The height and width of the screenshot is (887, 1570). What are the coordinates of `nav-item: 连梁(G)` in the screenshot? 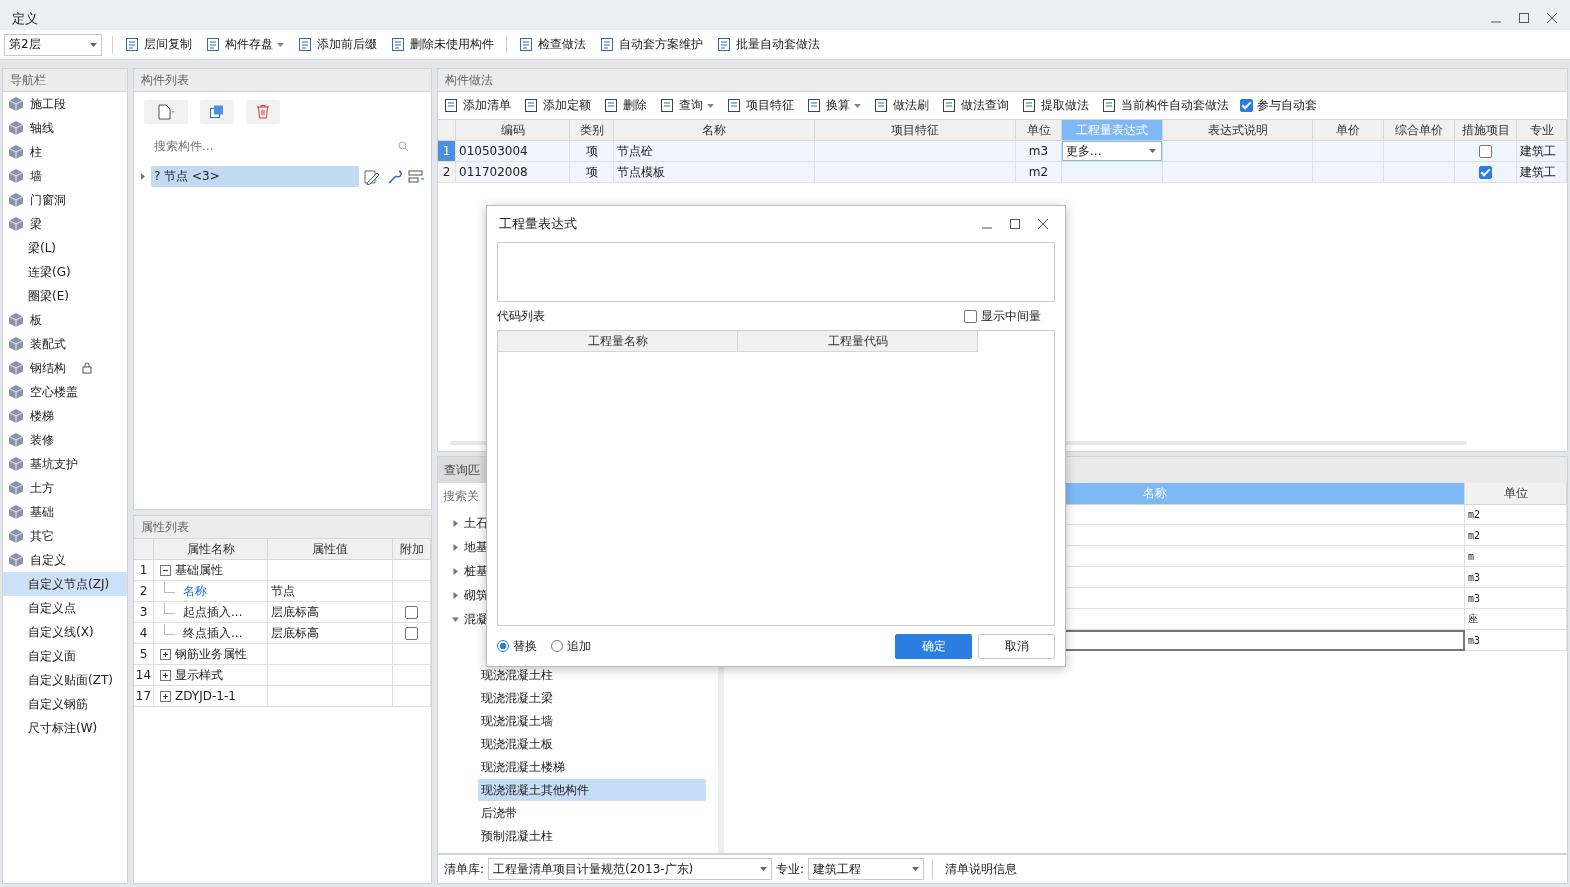 It's located at (65, 272).